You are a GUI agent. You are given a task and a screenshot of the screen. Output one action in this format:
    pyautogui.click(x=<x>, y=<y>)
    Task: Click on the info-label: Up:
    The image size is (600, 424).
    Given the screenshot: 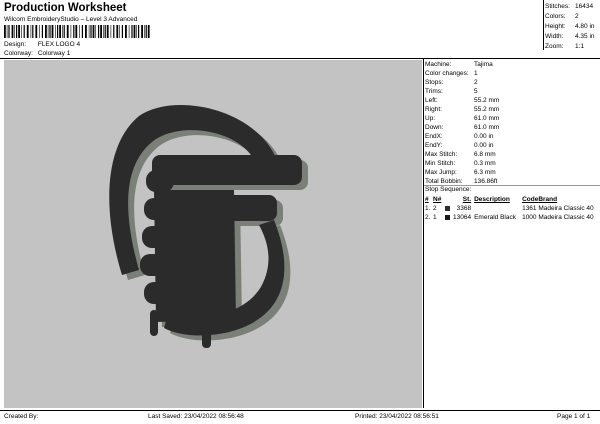 What is the action you would take?
    pyautogui.click(x=430, y=118)
    